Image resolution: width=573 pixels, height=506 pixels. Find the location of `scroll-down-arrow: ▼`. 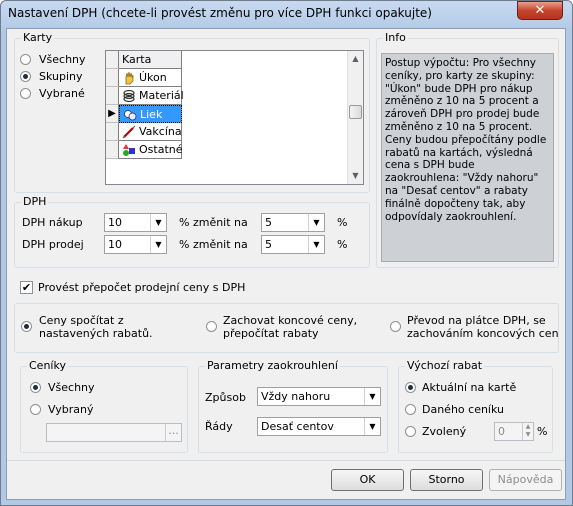

scroll-down-arrow: ▼ is located at coordinates (355, 176).